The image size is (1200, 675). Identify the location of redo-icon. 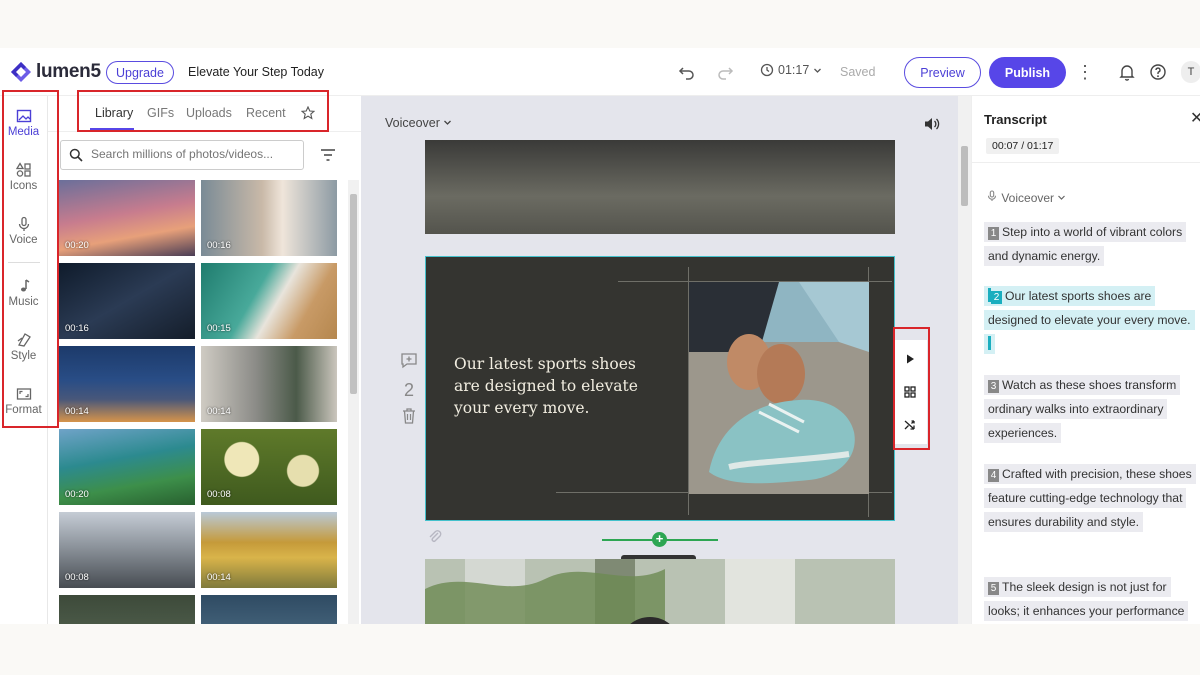
(725, 72).